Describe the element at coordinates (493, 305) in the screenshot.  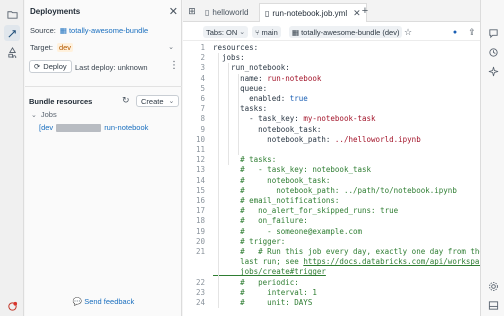
I see `panel-toggle-icon` at that location.